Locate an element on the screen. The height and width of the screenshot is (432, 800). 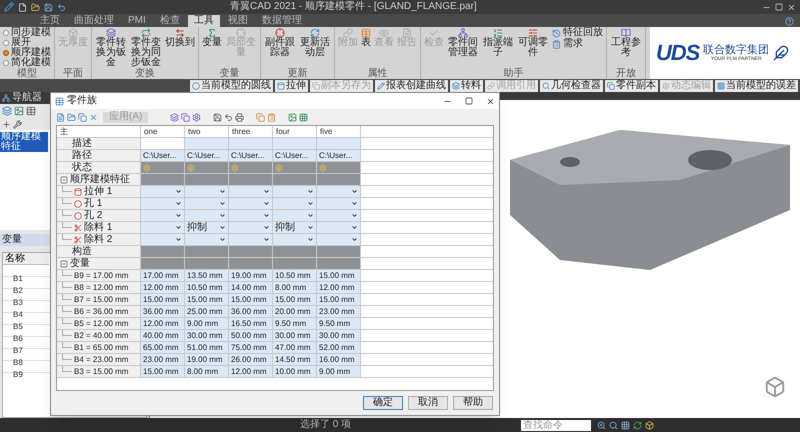
column-header: one is located at coordinates (163, 131).